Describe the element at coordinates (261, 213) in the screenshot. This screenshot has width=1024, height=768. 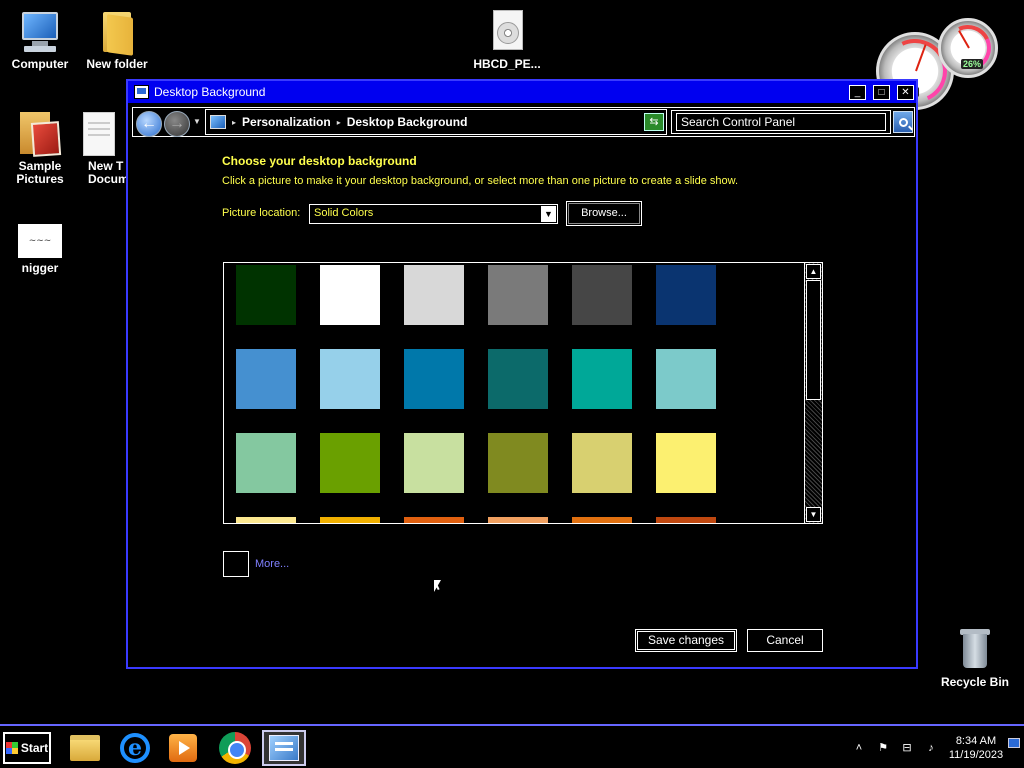
I see `picture-location-label: Picture location:` at that location.